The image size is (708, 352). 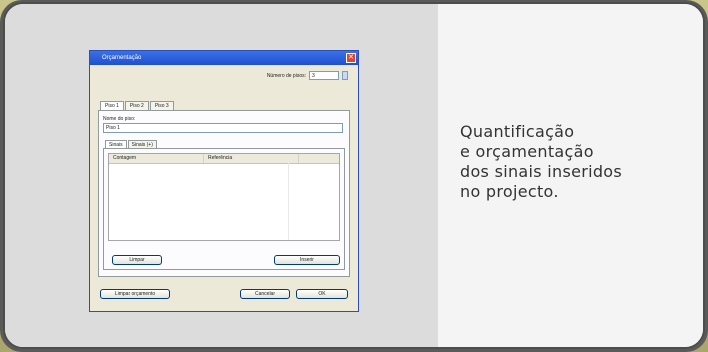 What do you see at coordinates (527, 151) in the screenshot?
I see `caption-line-2: e orçamentação` at bounding box center [527, 151].